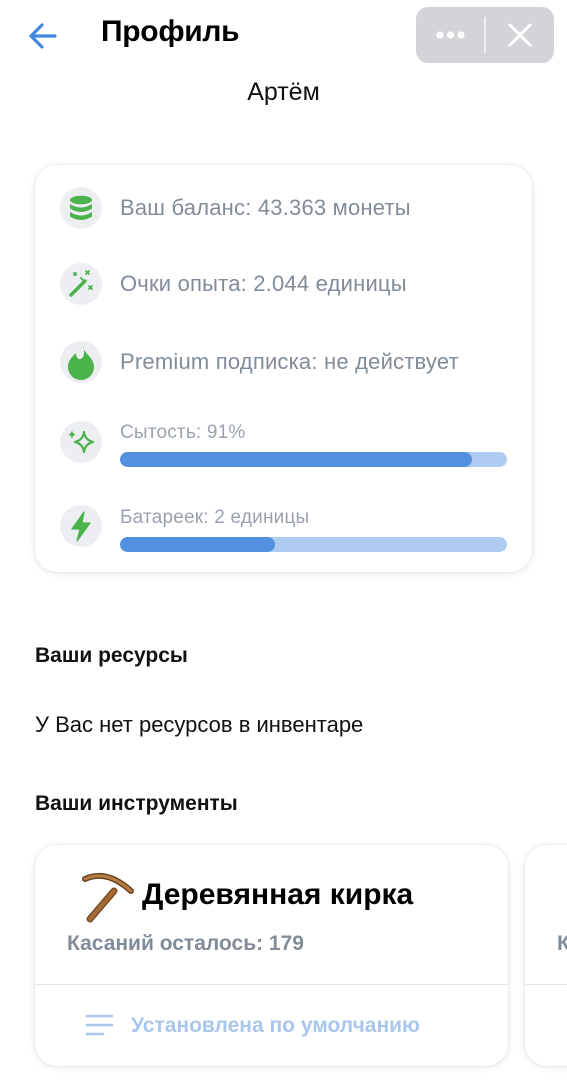  What do you see at coordinates (81, 442) in the screenshot?
I see `sparkles-icon` at bounding box center [81, 442].